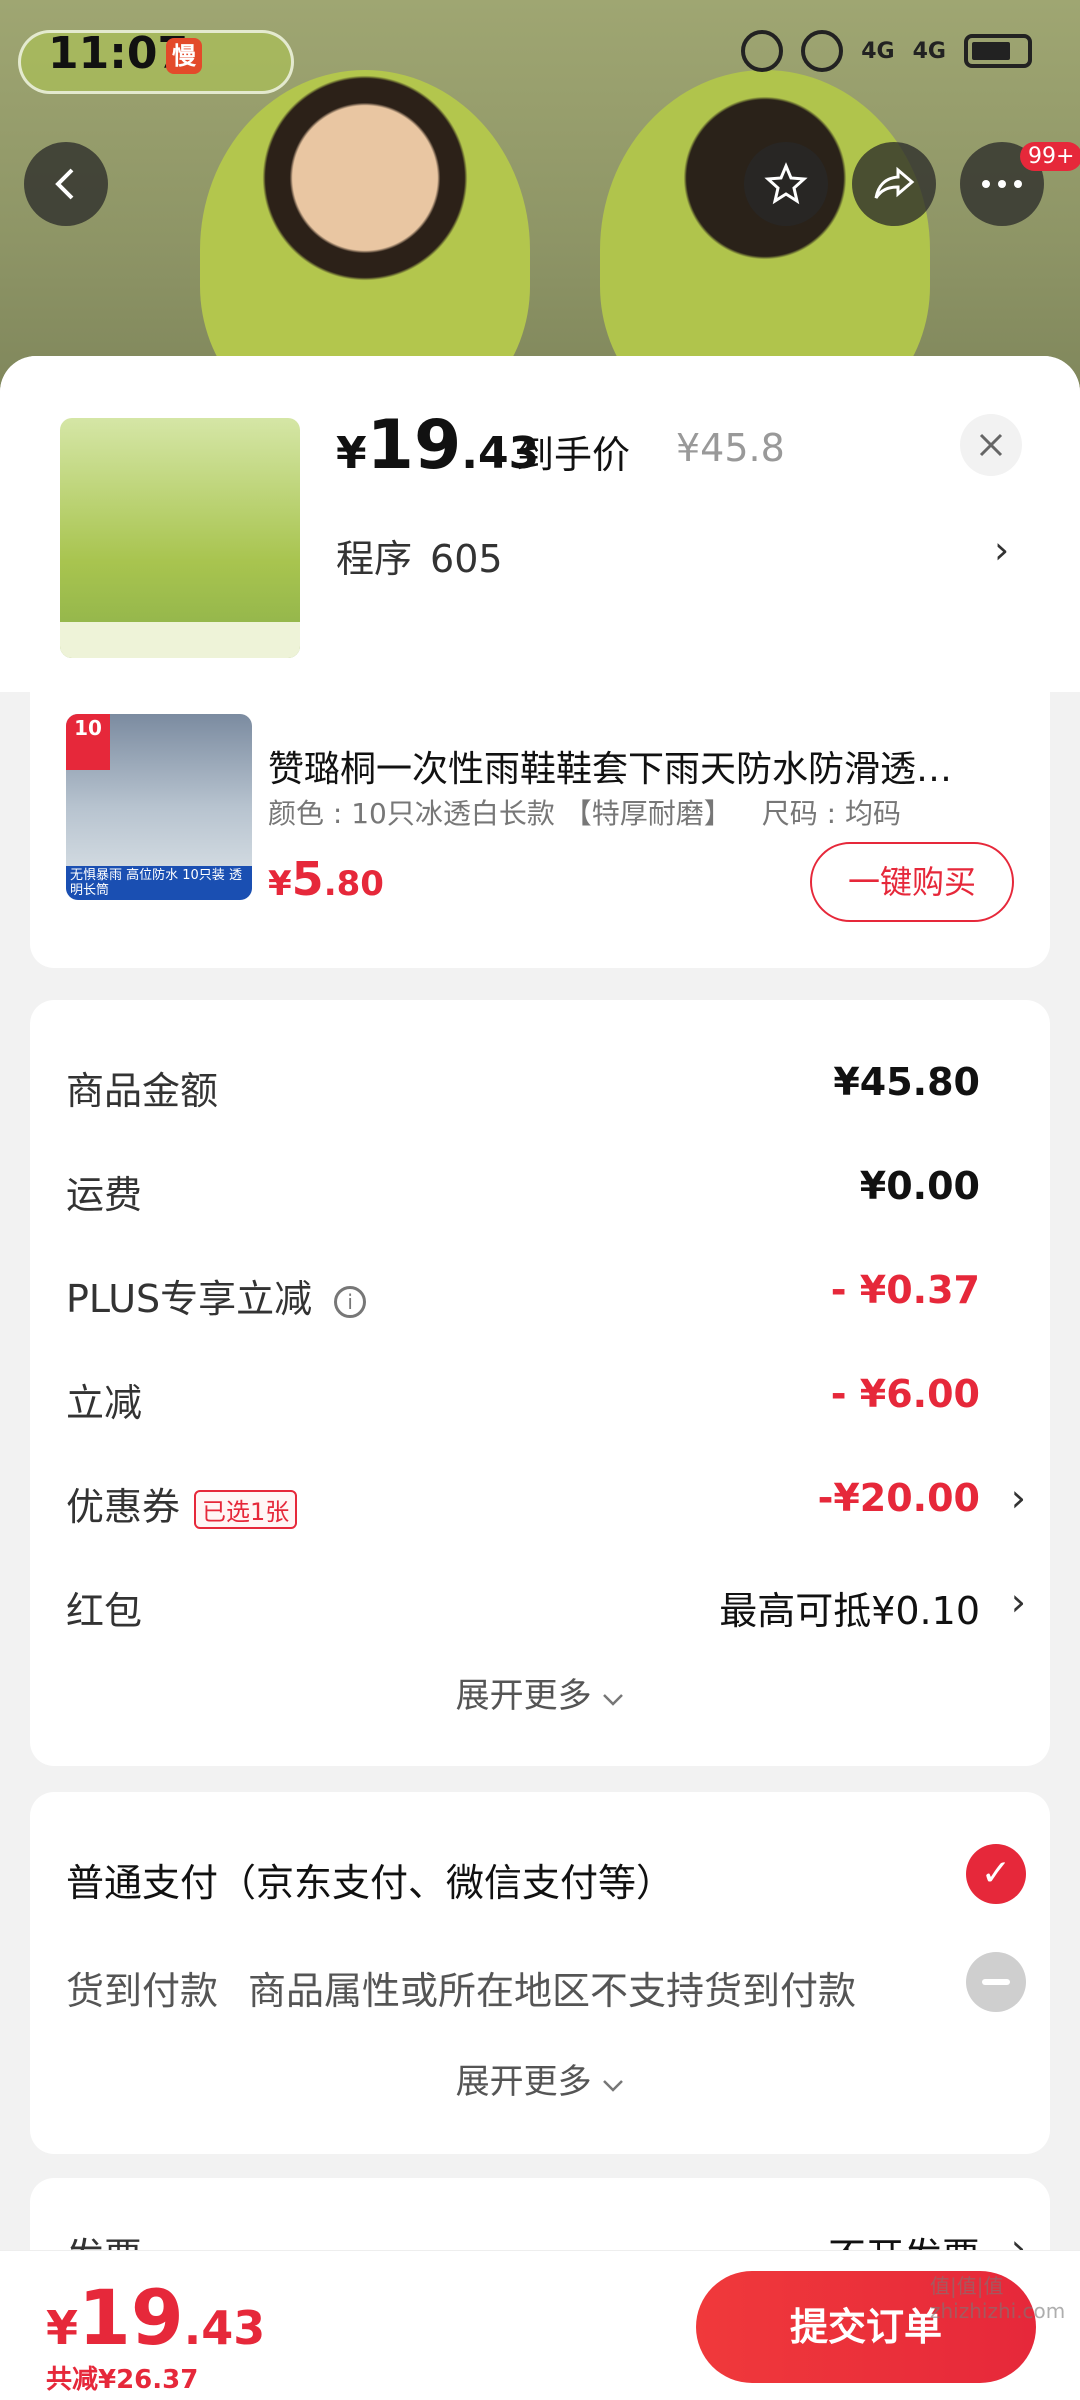  I want to click on payment-option-label: 普通支付（京东支付、微信支付等）, so click(370, 1883).